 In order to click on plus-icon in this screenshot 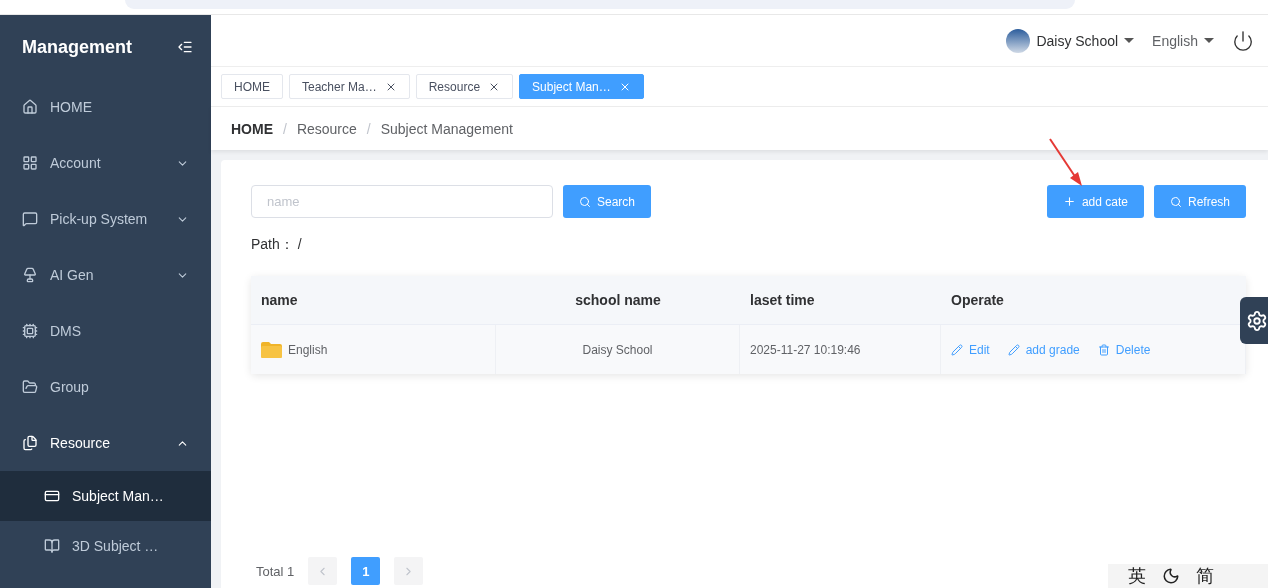, I will do `click(1069, 201)`.